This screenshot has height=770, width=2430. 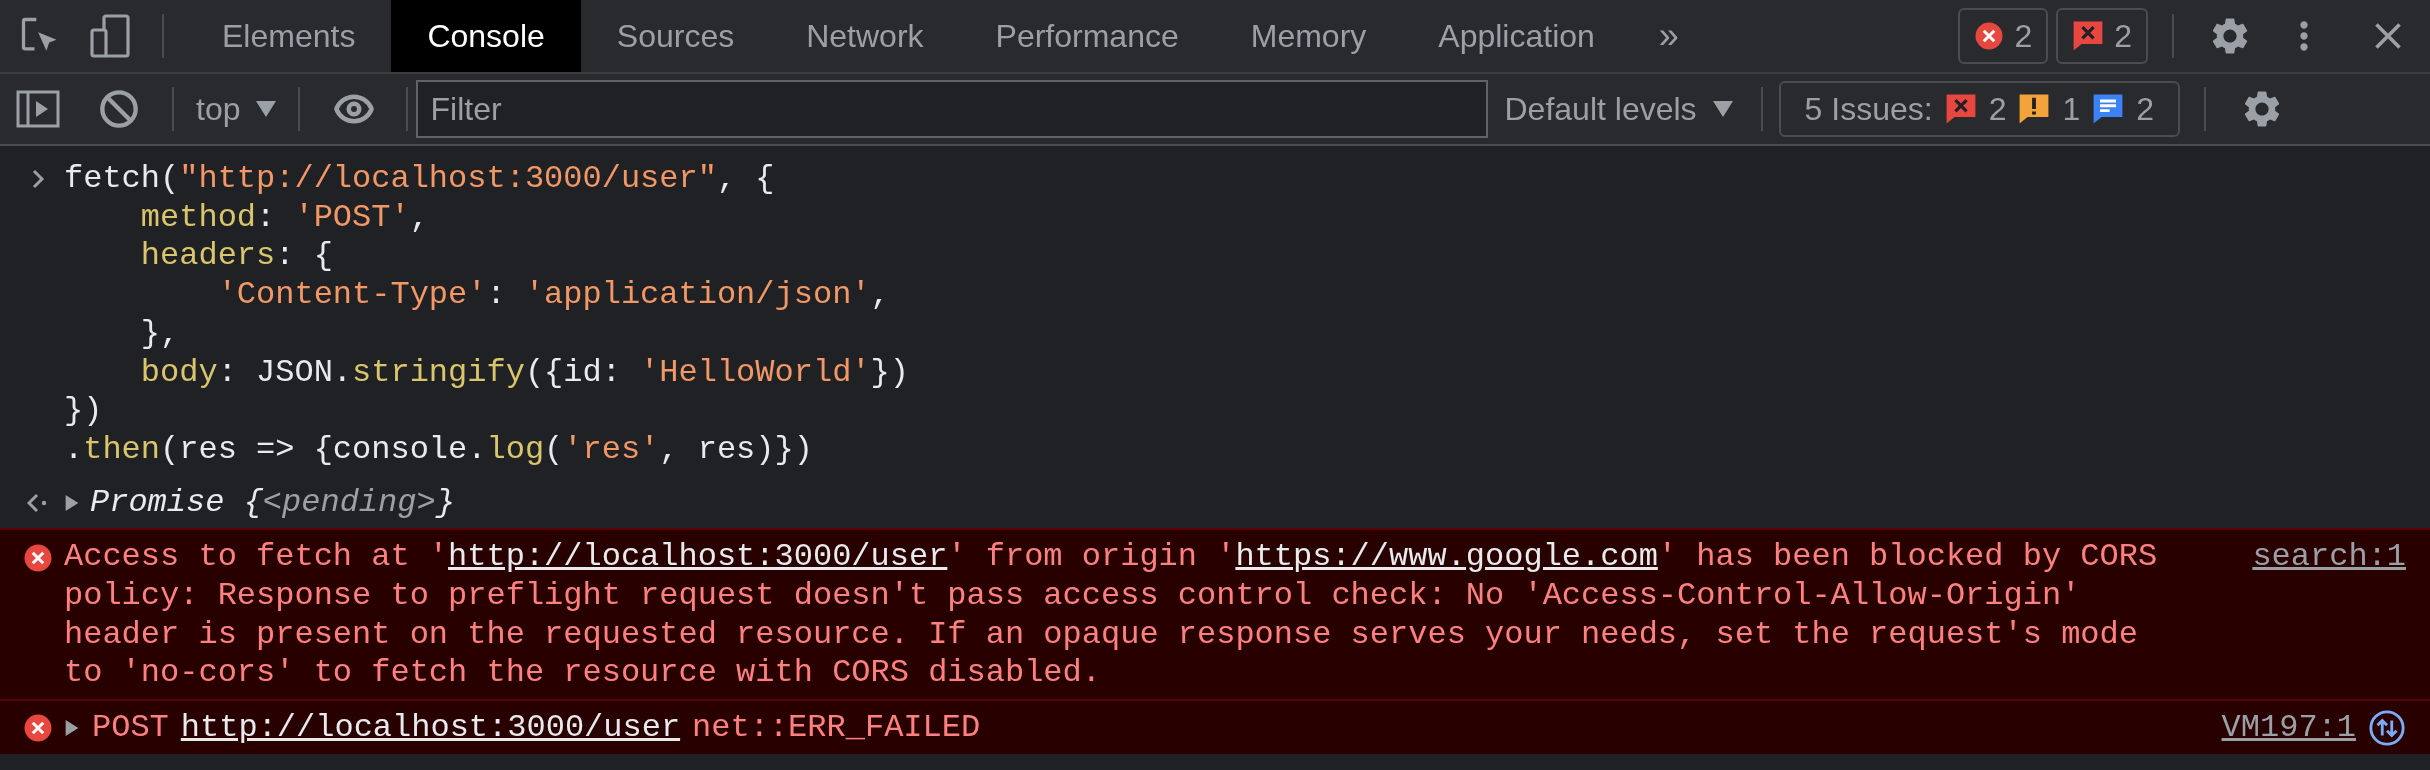 What do you see at coordinates (160, 334) in the screenshot?
I see `code-line: },` at bounding box center [160, 334].